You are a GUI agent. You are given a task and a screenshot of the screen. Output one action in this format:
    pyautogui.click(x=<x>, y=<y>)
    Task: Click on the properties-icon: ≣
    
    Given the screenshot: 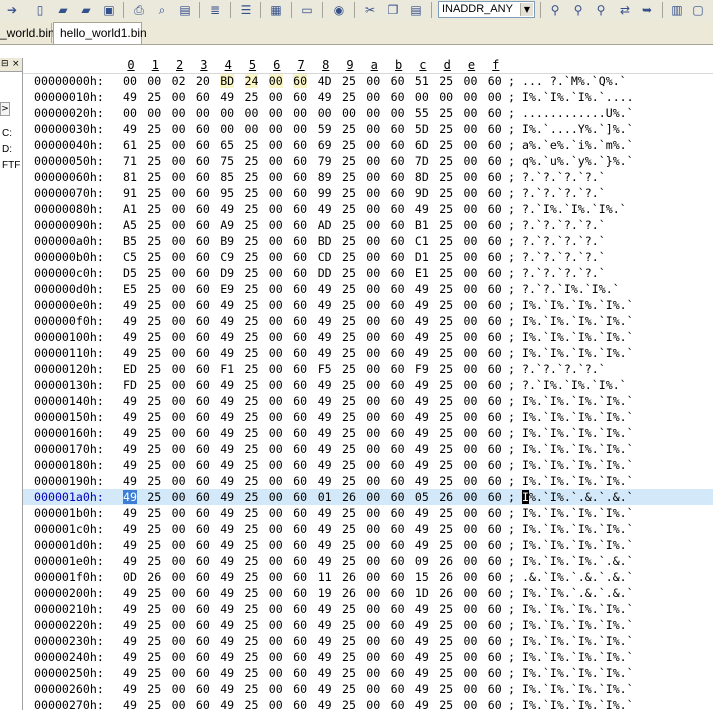 What is the action you would take?
    pyautogui.click(x=215, y=10)
    